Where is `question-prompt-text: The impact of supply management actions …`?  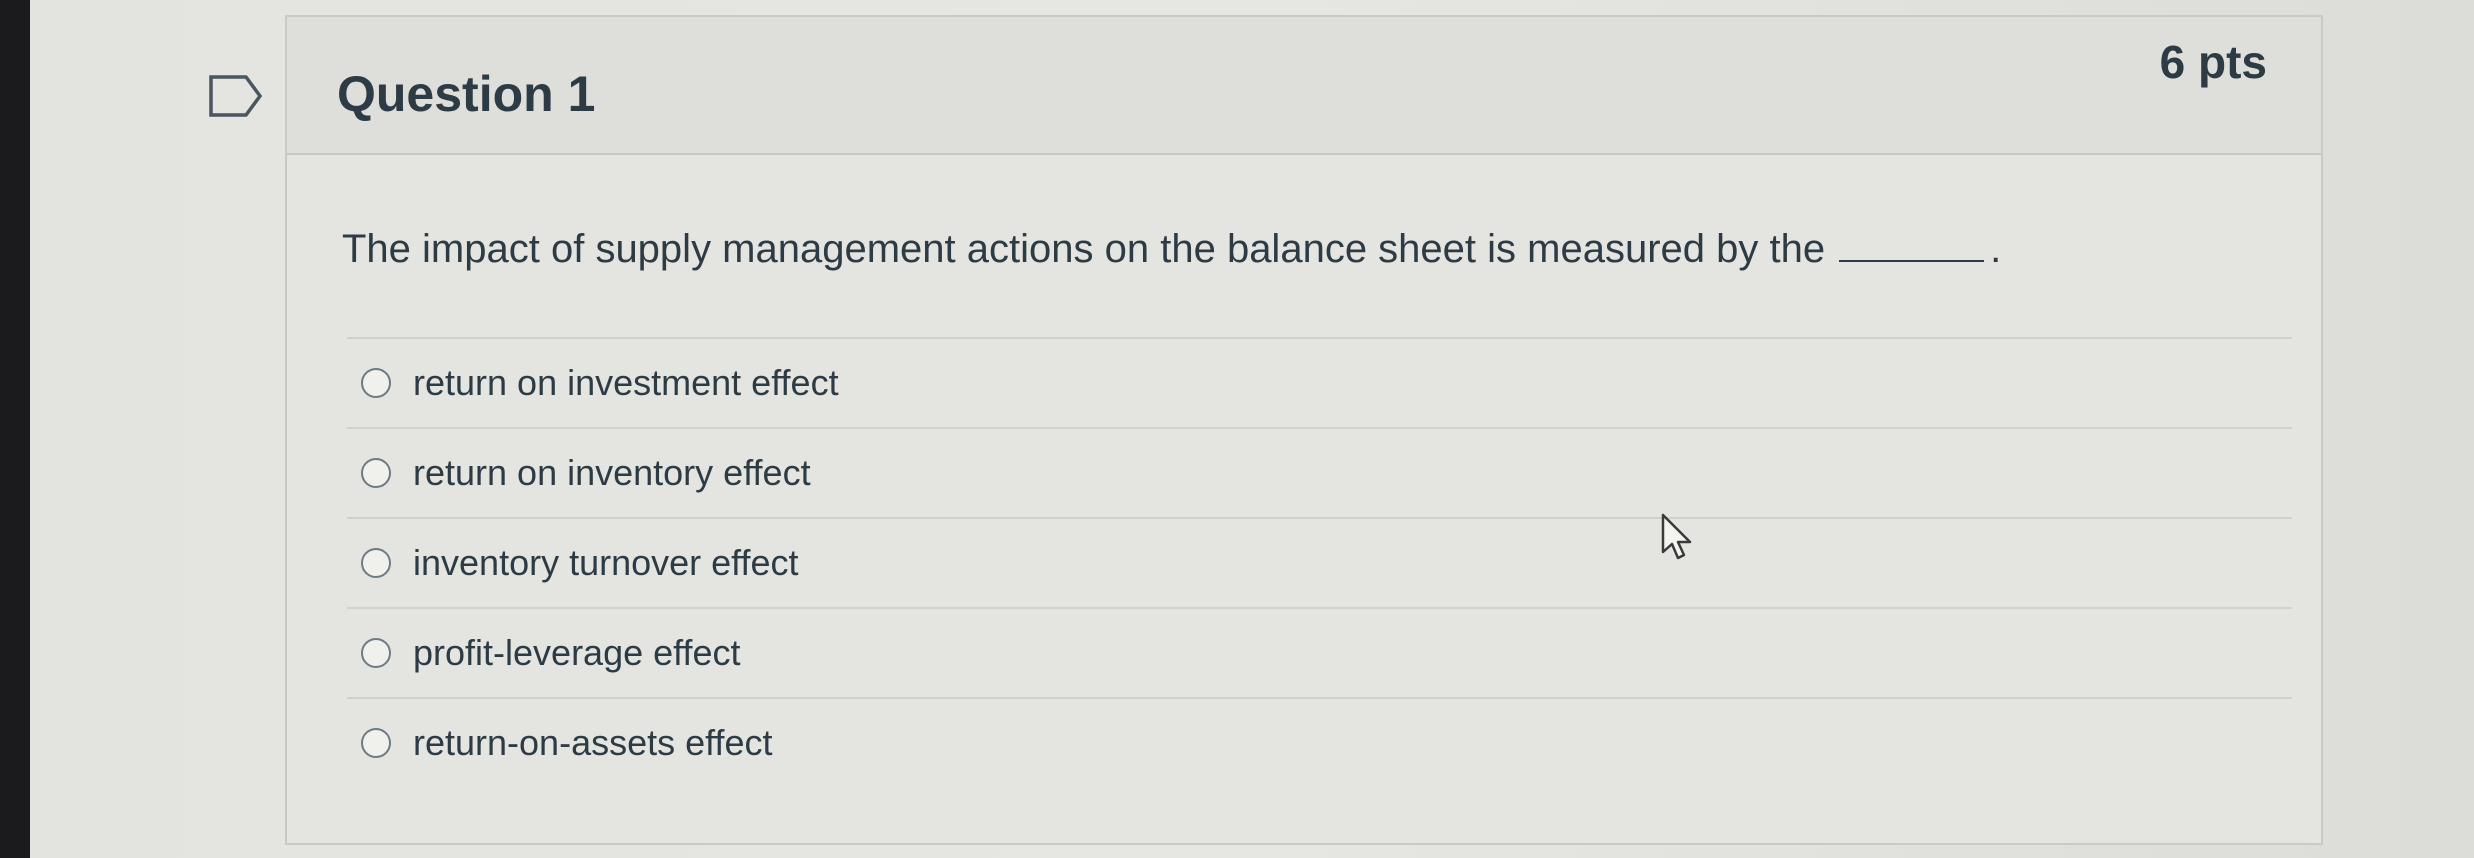 question-prompt-text: The impact of supply management actions … is located at coordinates (1084, 249).